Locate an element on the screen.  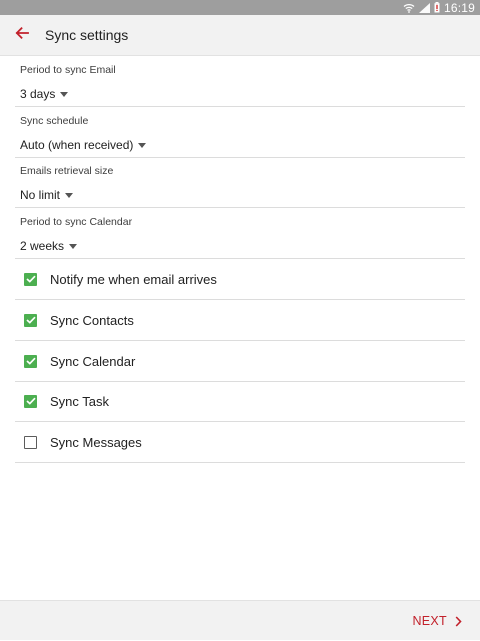
option-label: Sync Contacts is located at coordinates (92, 320).